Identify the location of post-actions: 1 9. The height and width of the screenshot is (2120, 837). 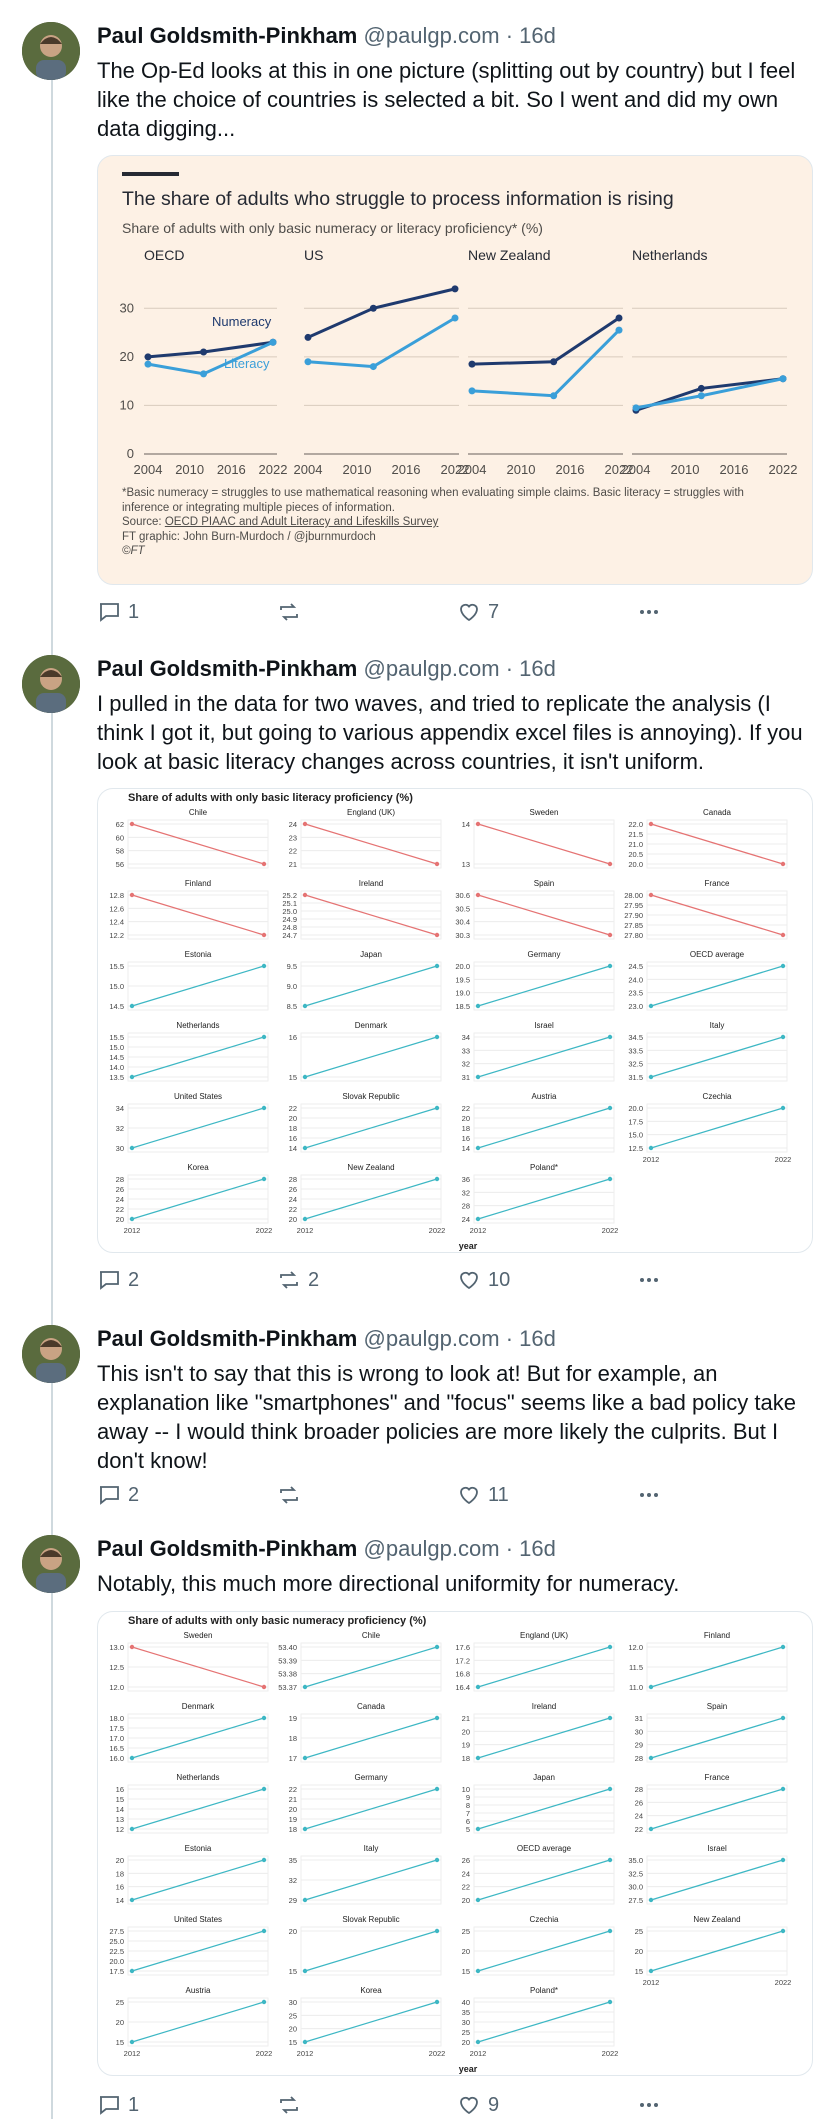
(397, 2105).